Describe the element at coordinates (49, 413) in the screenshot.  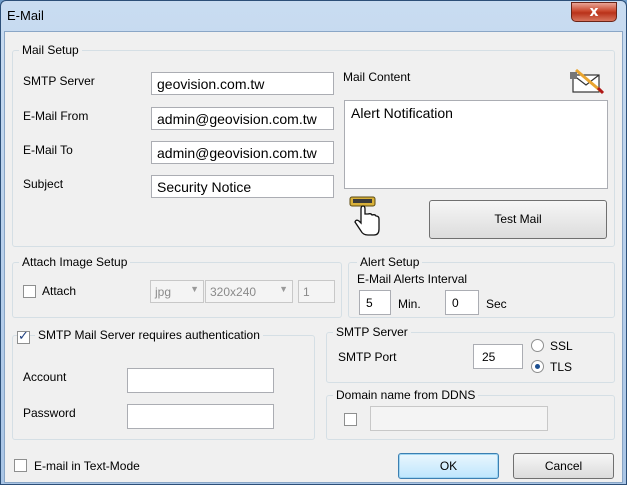
I see `password-label: Password` at that location.